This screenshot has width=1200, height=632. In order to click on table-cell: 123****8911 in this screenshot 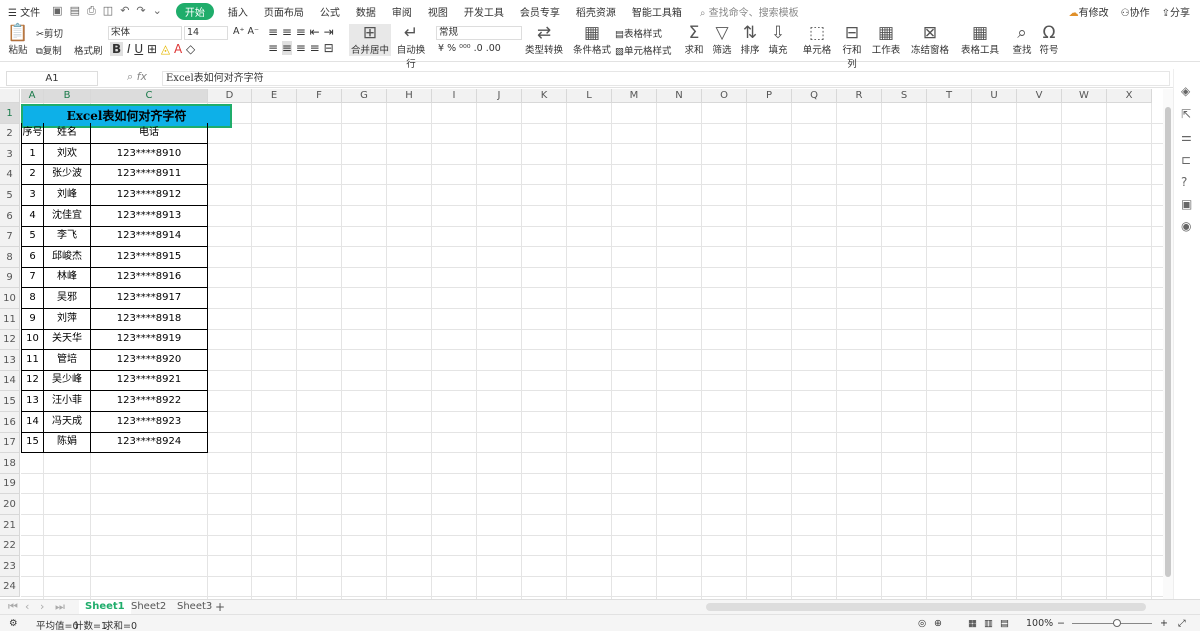, I will do `click(149, 174)`.